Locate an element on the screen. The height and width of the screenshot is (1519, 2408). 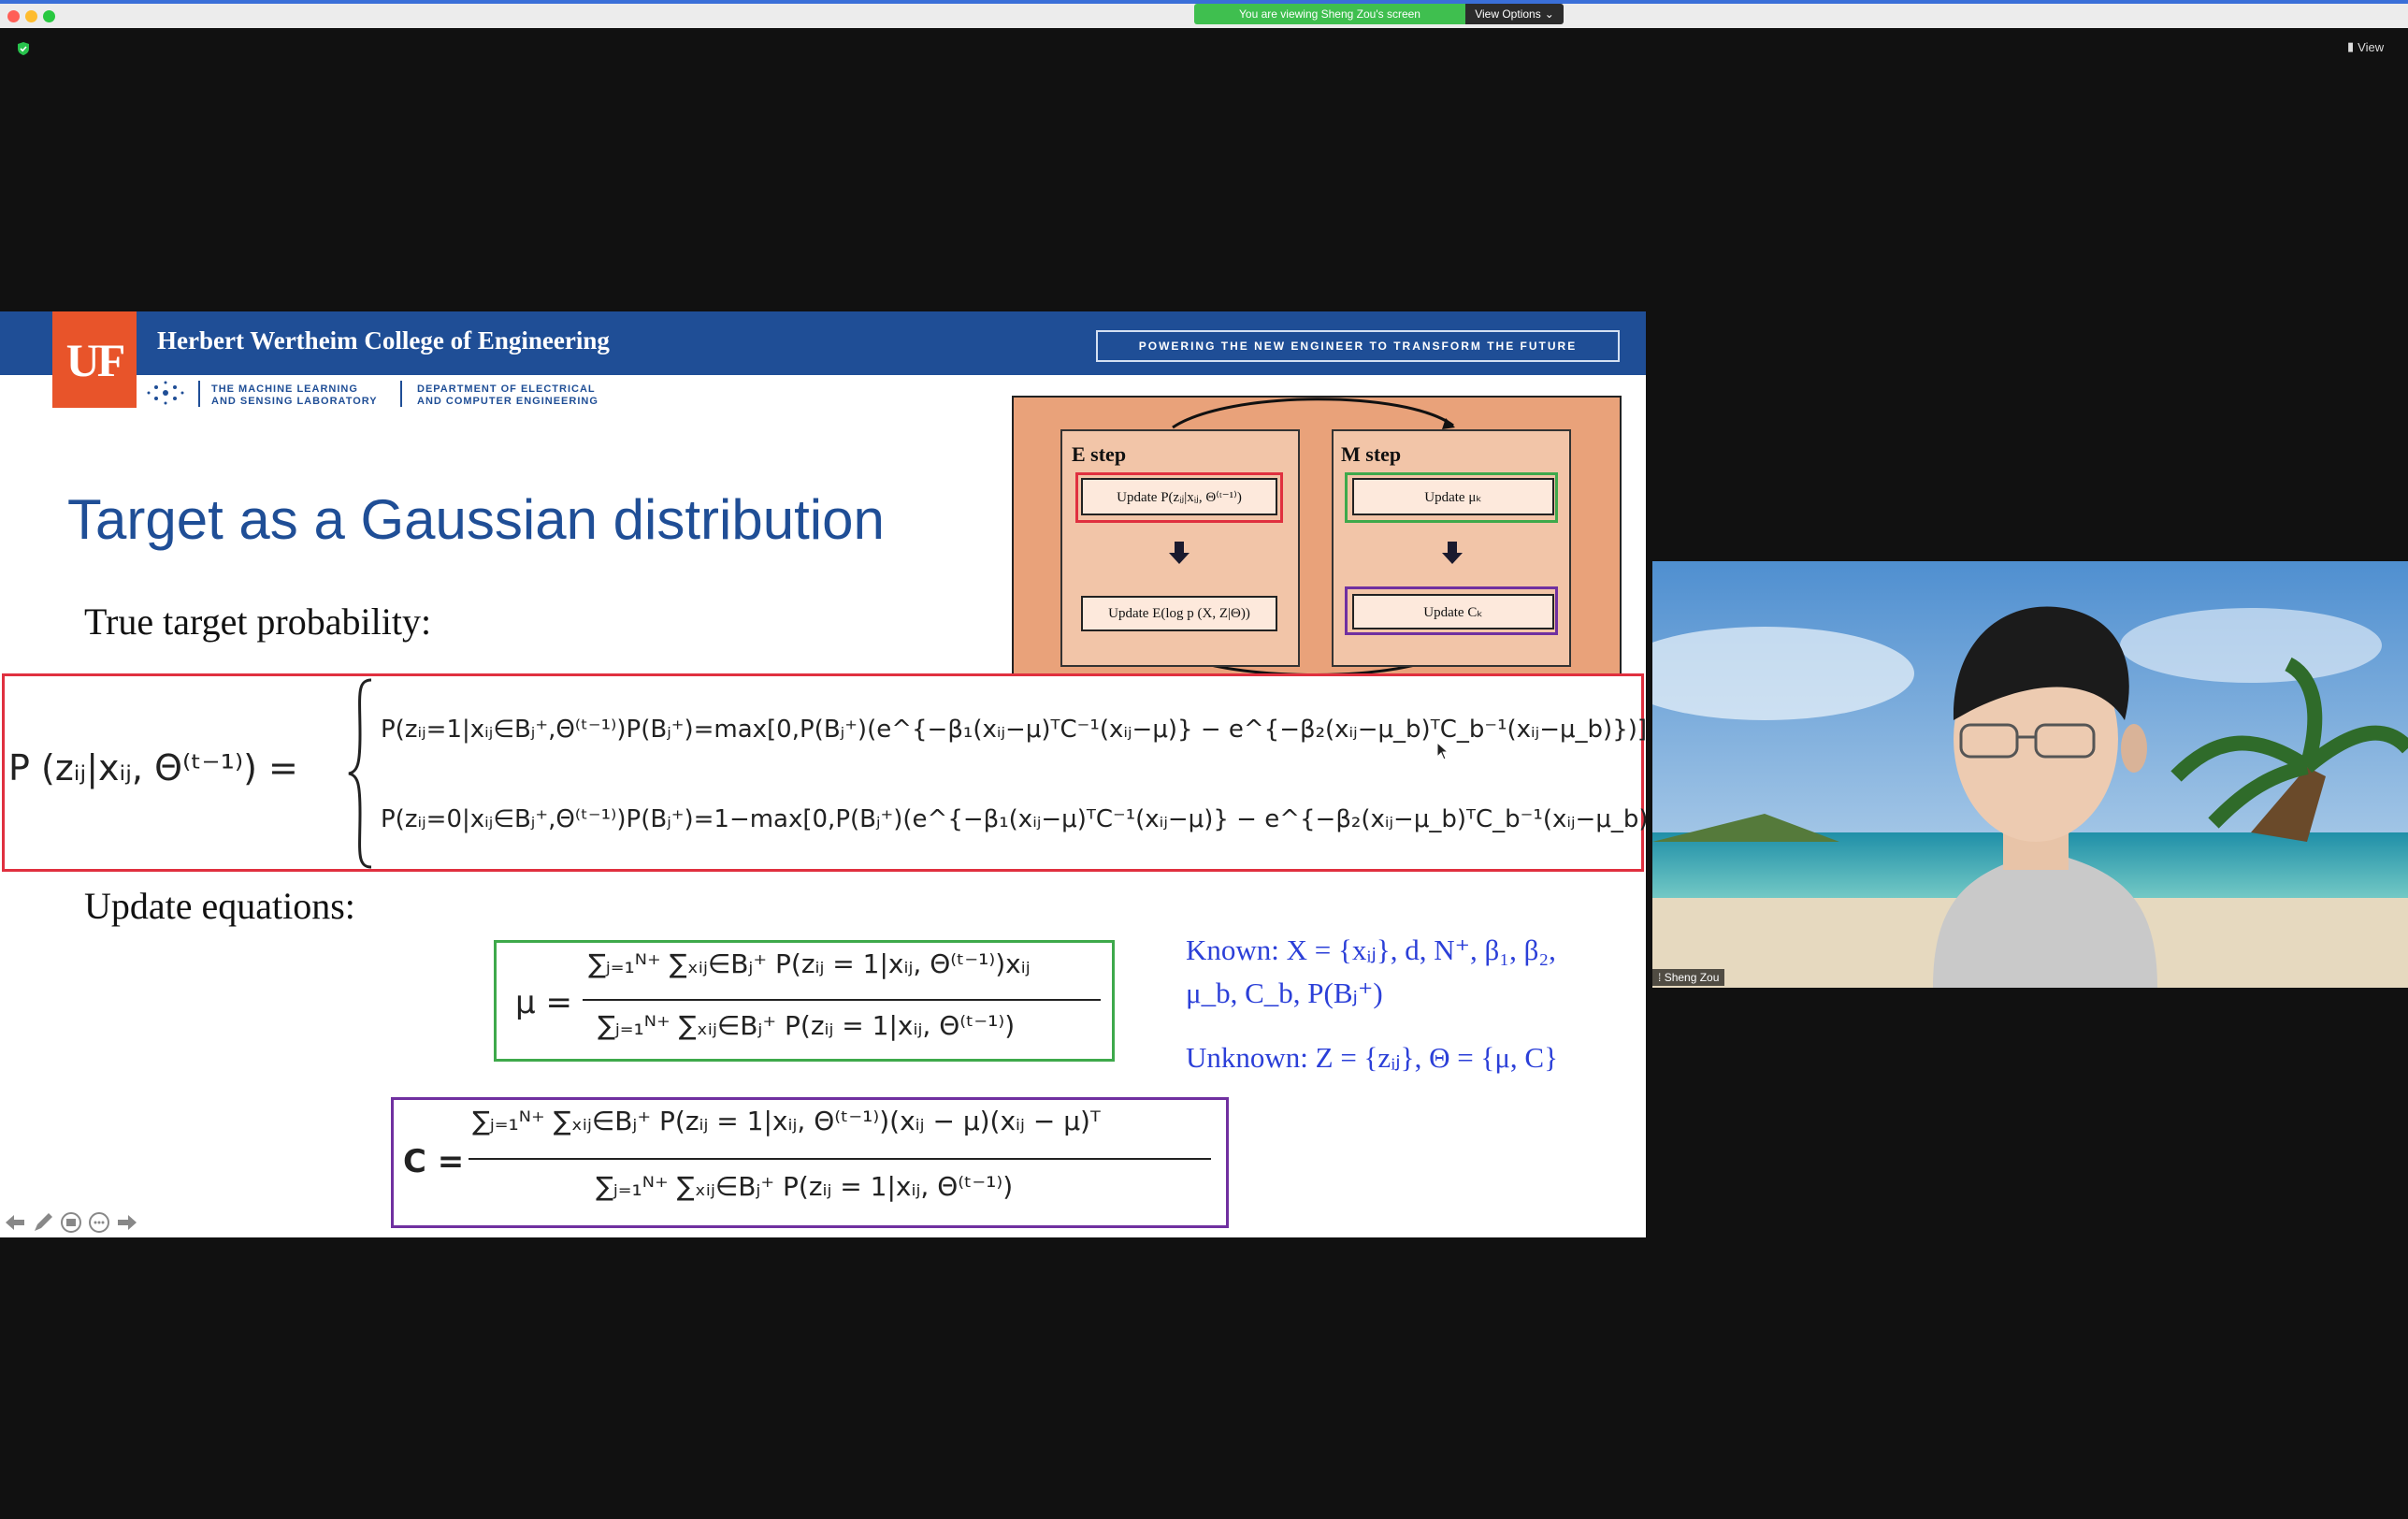
slides-grid-icon is located at coordinates (71, 1222).